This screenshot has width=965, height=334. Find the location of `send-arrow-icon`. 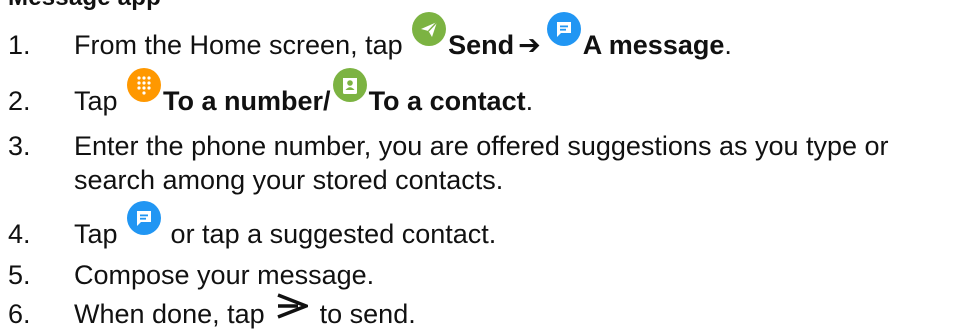

send-arrow-icon is located at coordinates (293, 310).